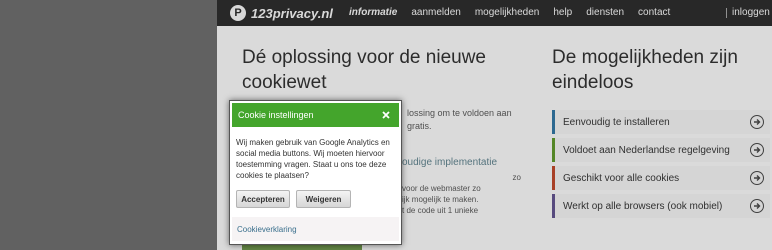 This screenshot has width=772, height=250. Describe the element at coordinates (373, 12) in the screenshot. I see `nav-item-informatie: informatie` at that location.